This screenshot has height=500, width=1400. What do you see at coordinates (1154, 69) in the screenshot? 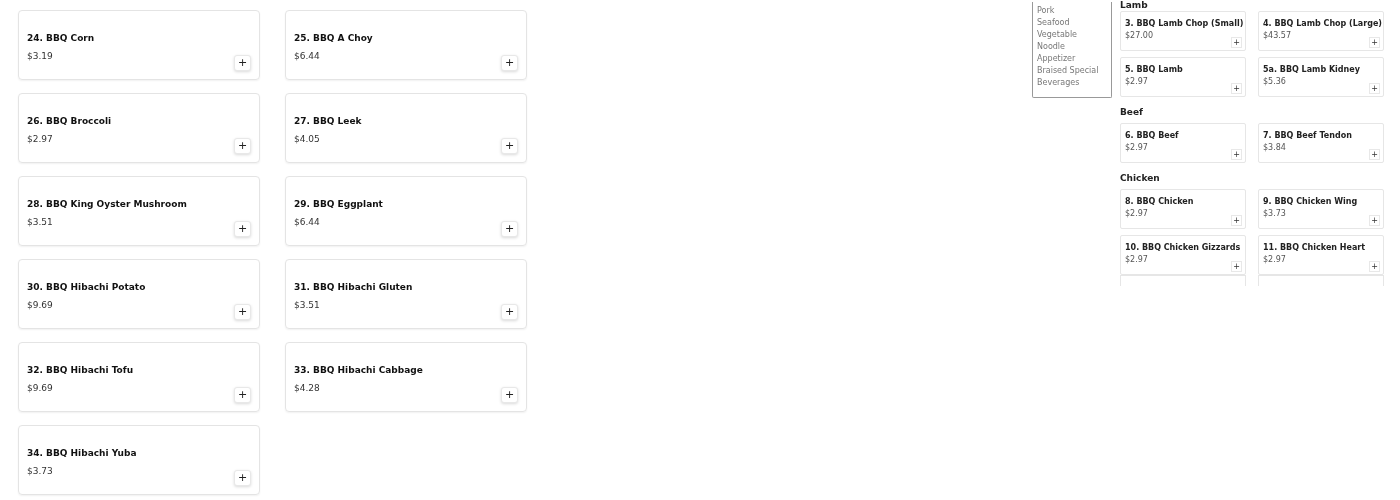
I see `item-name: 5. BBQ Lamb` at bounding box center [1154, 69].